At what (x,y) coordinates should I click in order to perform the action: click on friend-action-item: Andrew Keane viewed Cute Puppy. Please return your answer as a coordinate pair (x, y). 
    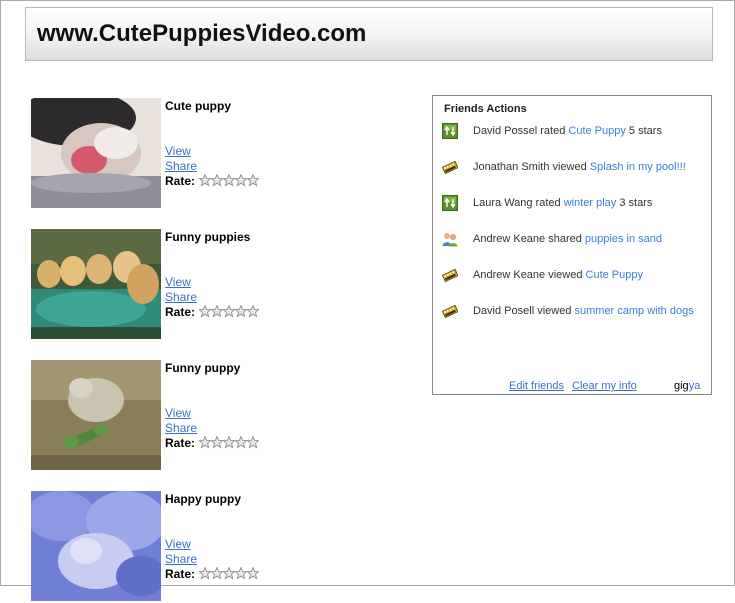
    Looking at the image, I should click on (574, 276).